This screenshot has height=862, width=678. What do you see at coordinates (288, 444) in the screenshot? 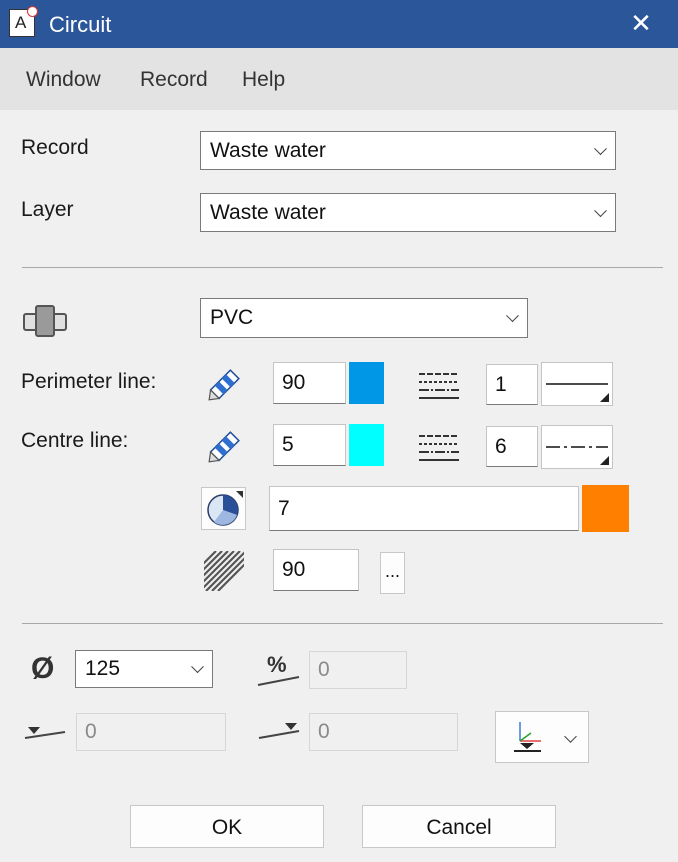
I see `centre-pen-value: 5` at bounding box center [288, 444].